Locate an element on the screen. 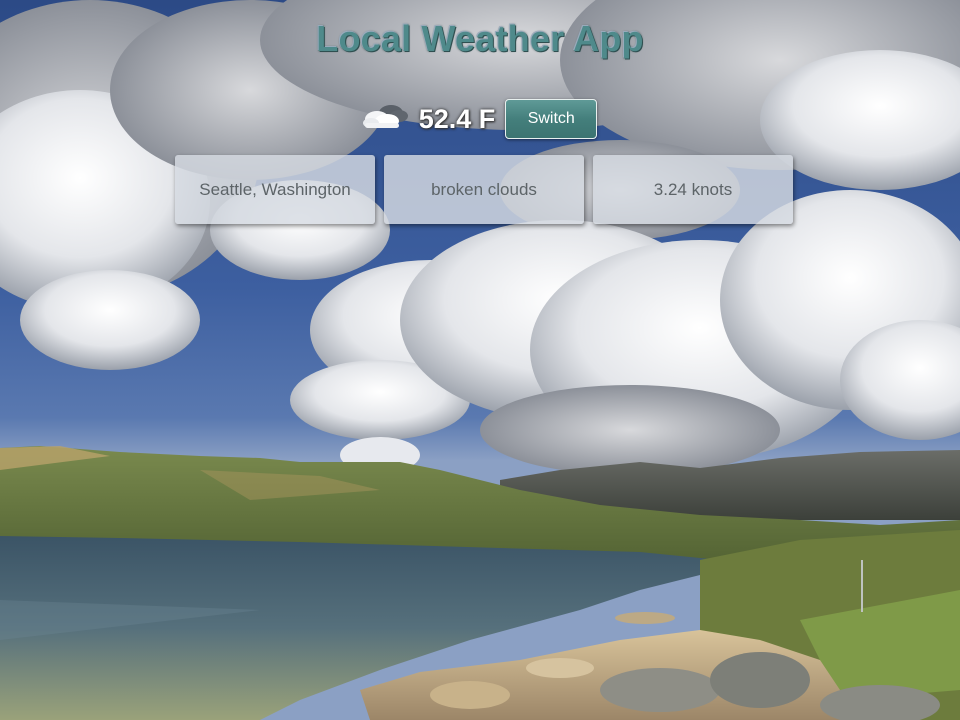 The height and width of the screenshot is (720, 960). switch-unit-button: Switch is located at coordinates (551, 119).